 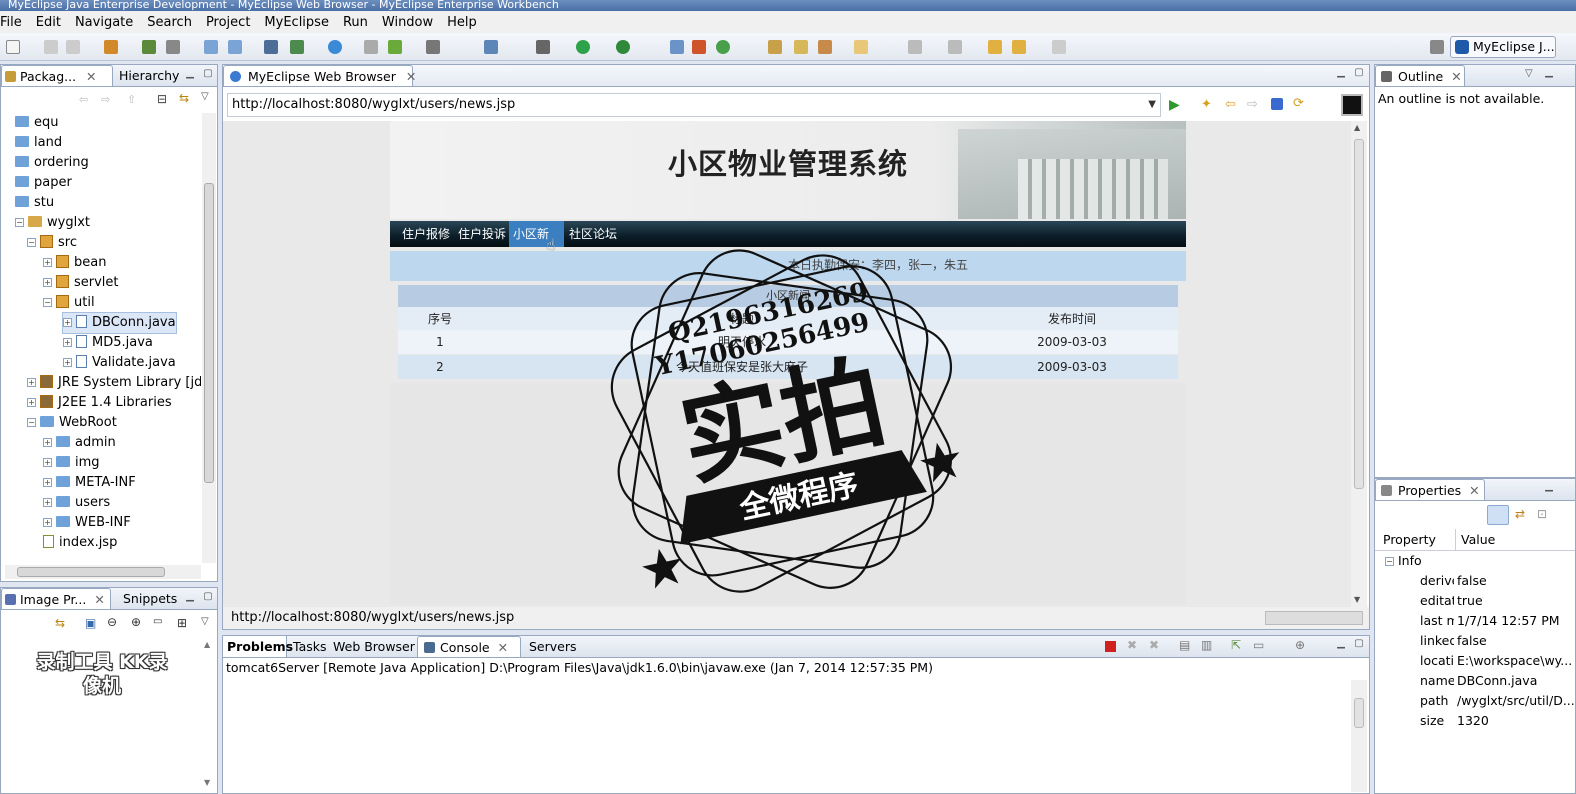 I want to click on property-row: derivefalse, so click(x=1470, y=581).